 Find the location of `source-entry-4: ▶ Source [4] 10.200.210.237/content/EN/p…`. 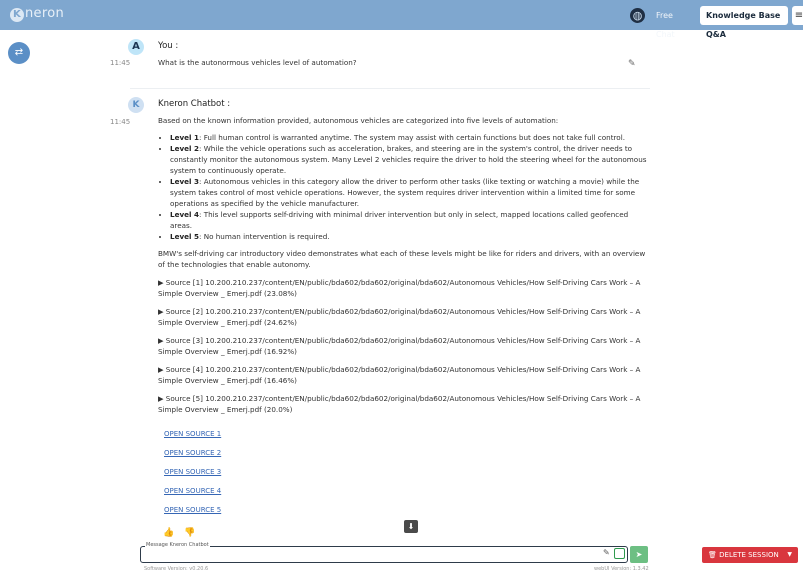

source-entry-4: ▶ Source [4] 10.200.210.237/content/EN/p… is located at coordinates (403, 375).